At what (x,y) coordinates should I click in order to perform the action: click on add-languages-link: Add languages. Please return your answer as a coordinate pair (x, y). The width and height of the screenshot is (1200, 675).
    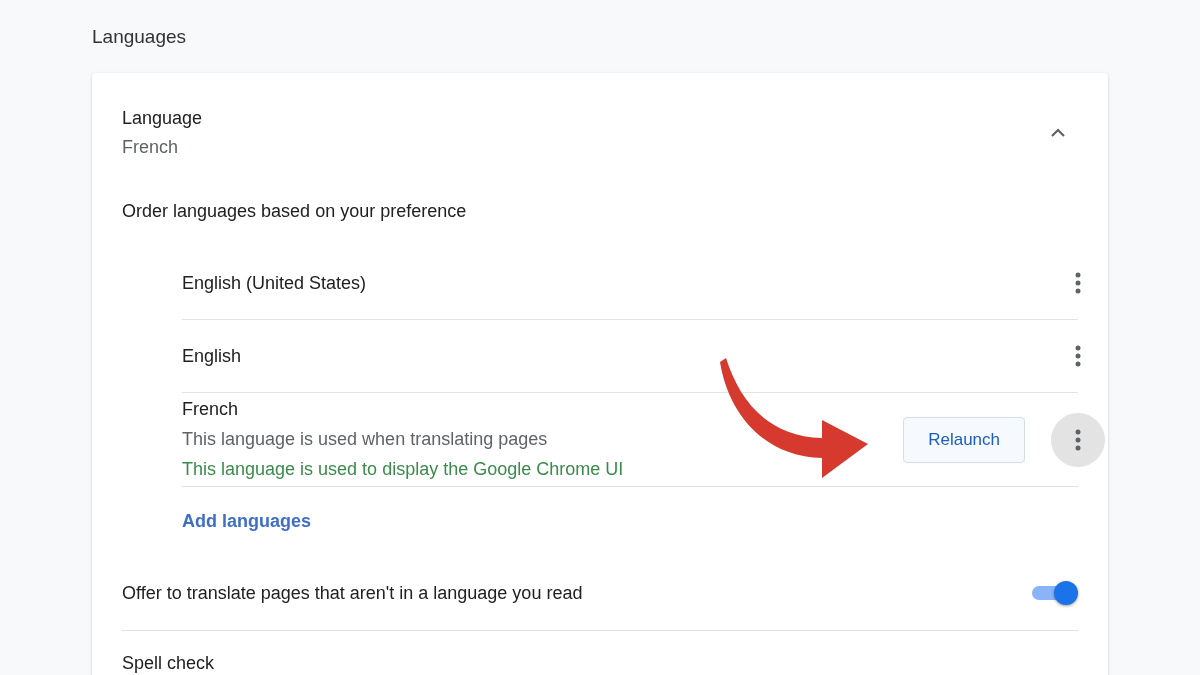
    Looking at the image, I should click on (246, 521).